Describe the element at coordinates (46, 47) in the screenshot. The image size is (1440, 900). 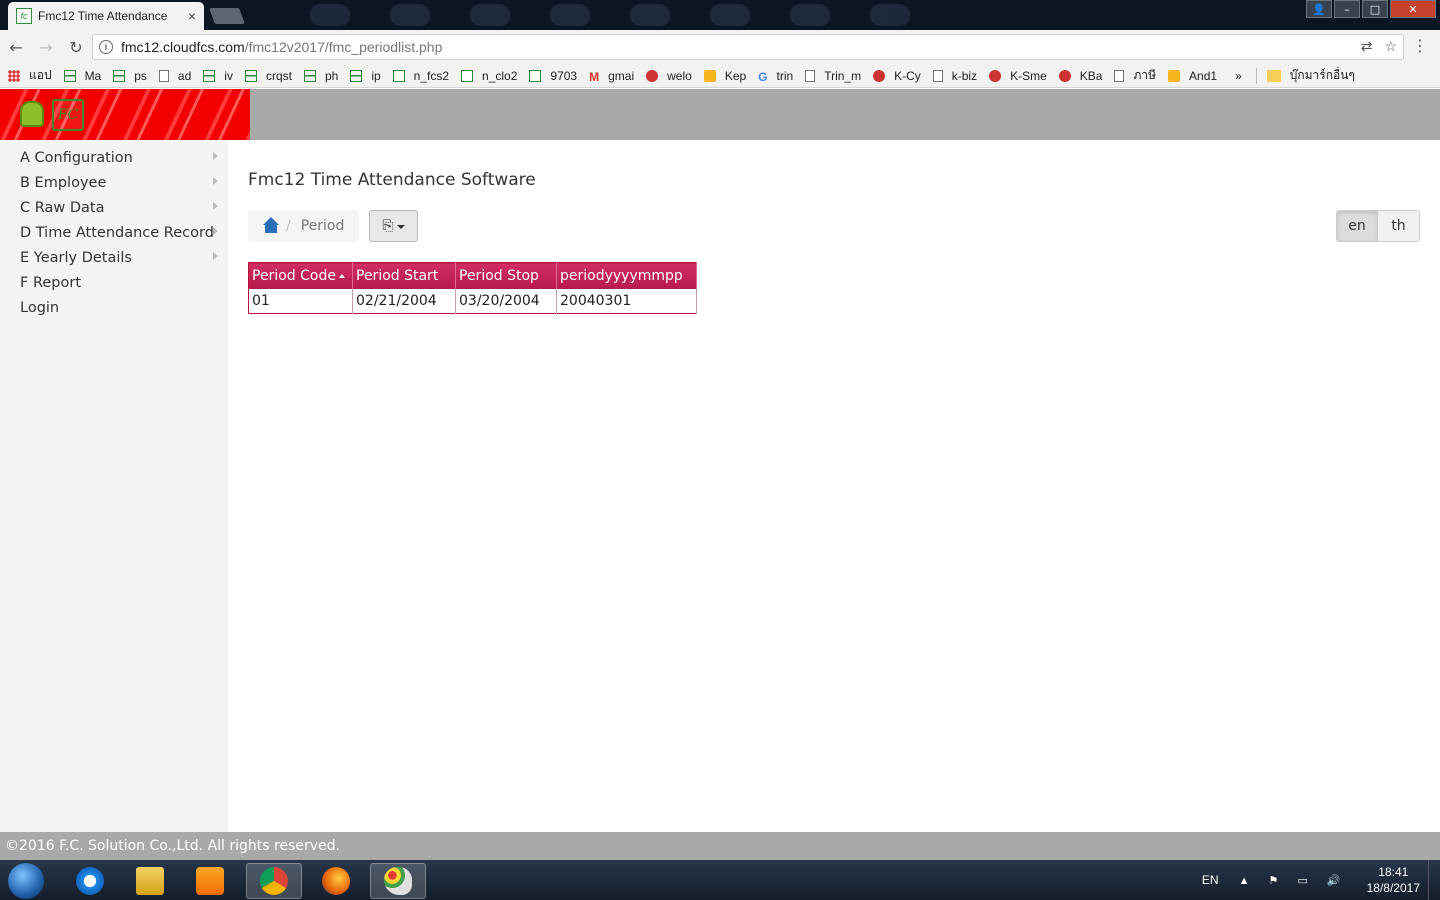
I see `forward-button: →` at that location.